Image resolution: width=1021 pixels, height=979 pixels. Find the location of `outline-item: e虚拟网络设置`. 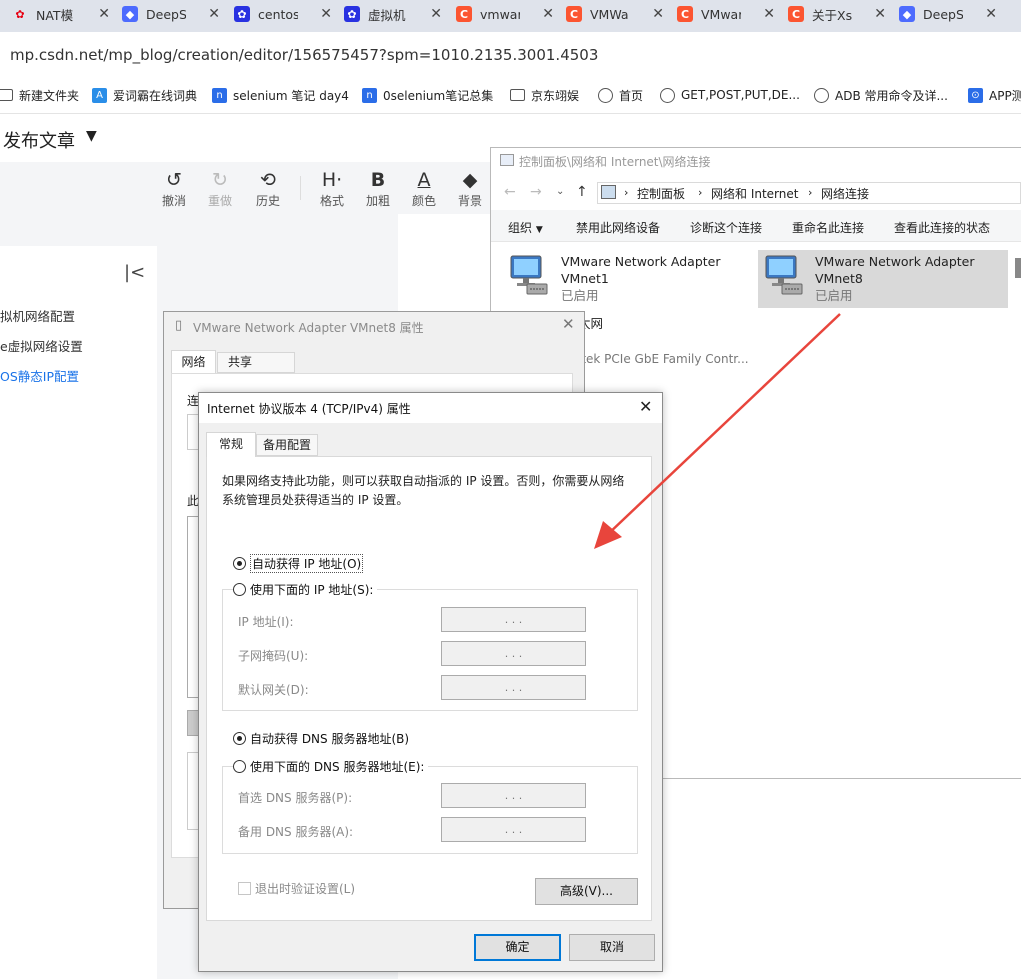

outline-item: e虚拟网络设置 is located at coordinates (41, 345).